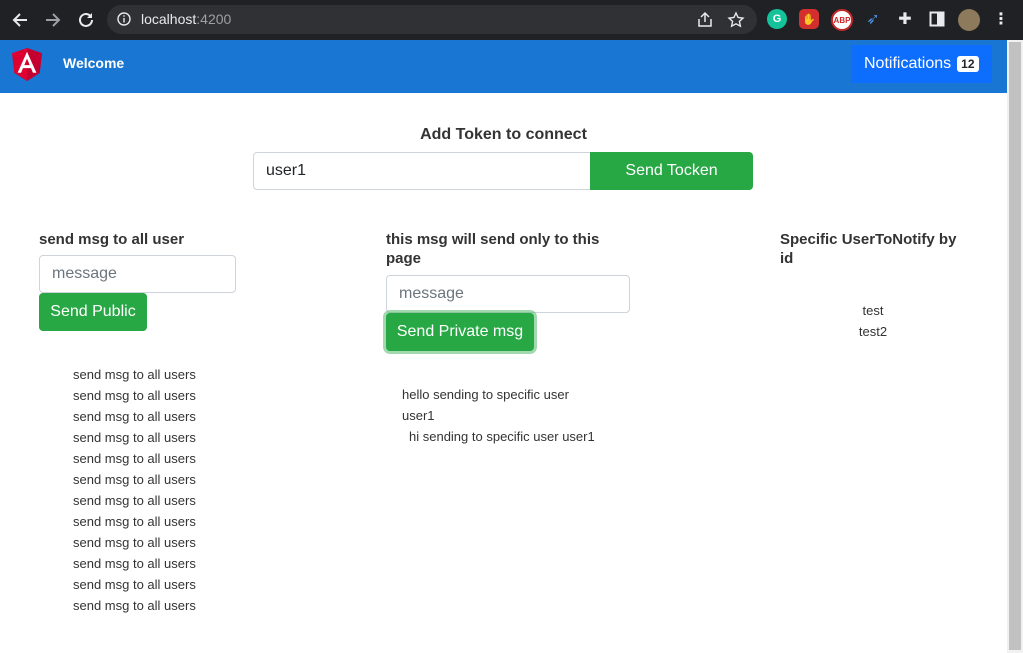  What do you see at coordinates (186, 19) in the screenshot?
I see `url-text: localhost:4200` at bounding box center [186, 19].